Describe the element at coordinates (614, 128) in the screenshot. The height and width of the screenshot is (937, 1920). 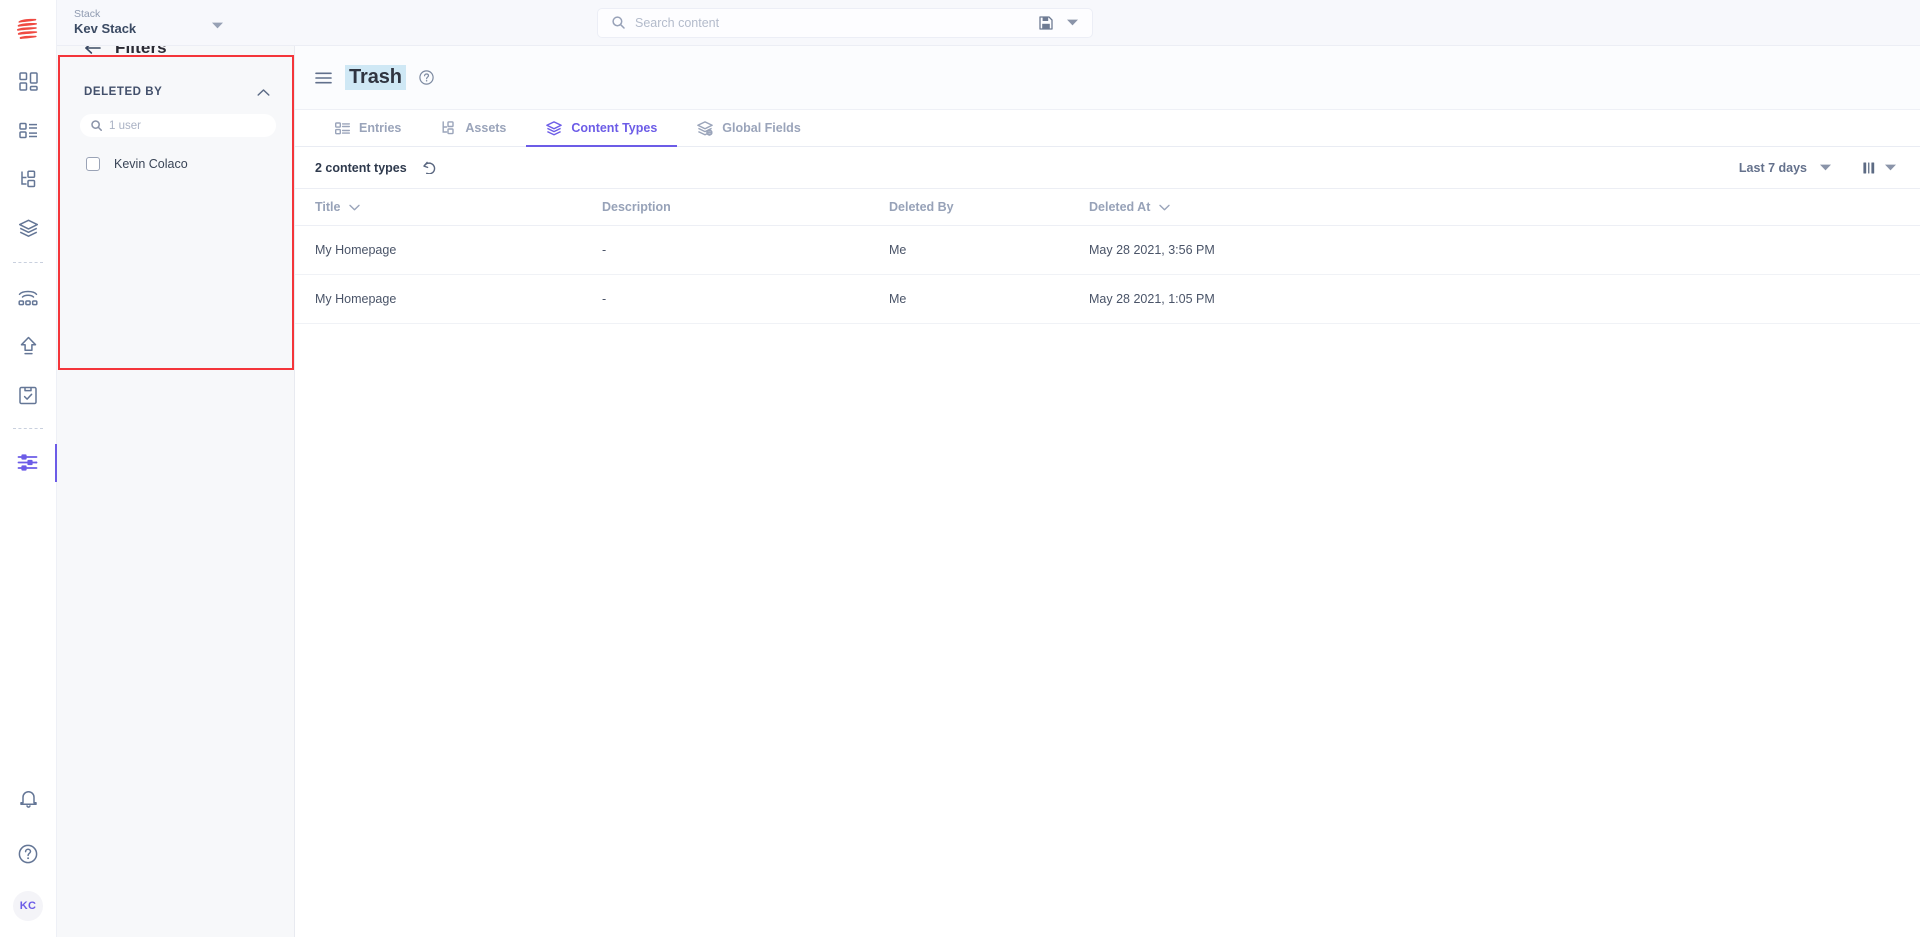
I see `tab-label: Content Types` at that location.